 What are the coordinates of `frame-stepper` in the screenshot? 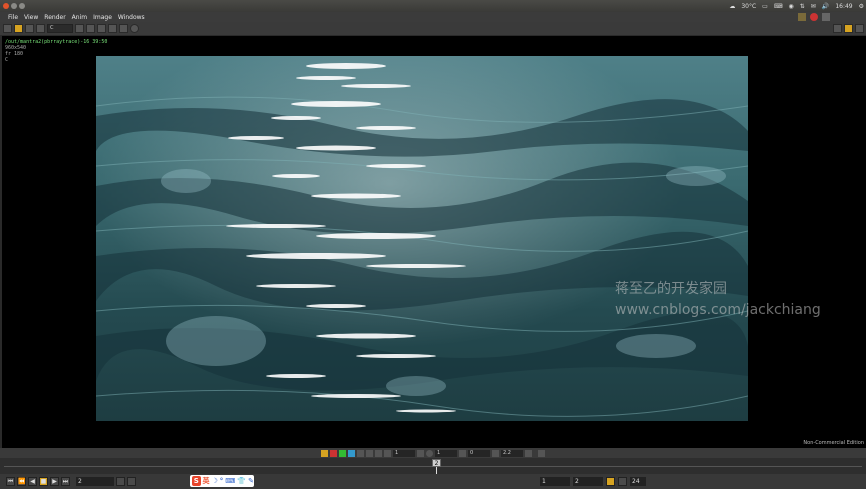 It's located at (120, 481).